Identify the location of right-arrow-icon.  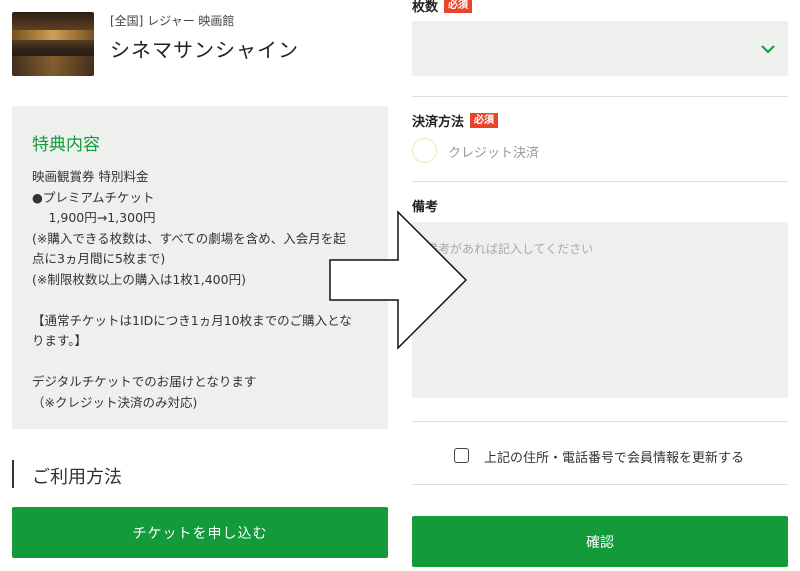
(398, 280).